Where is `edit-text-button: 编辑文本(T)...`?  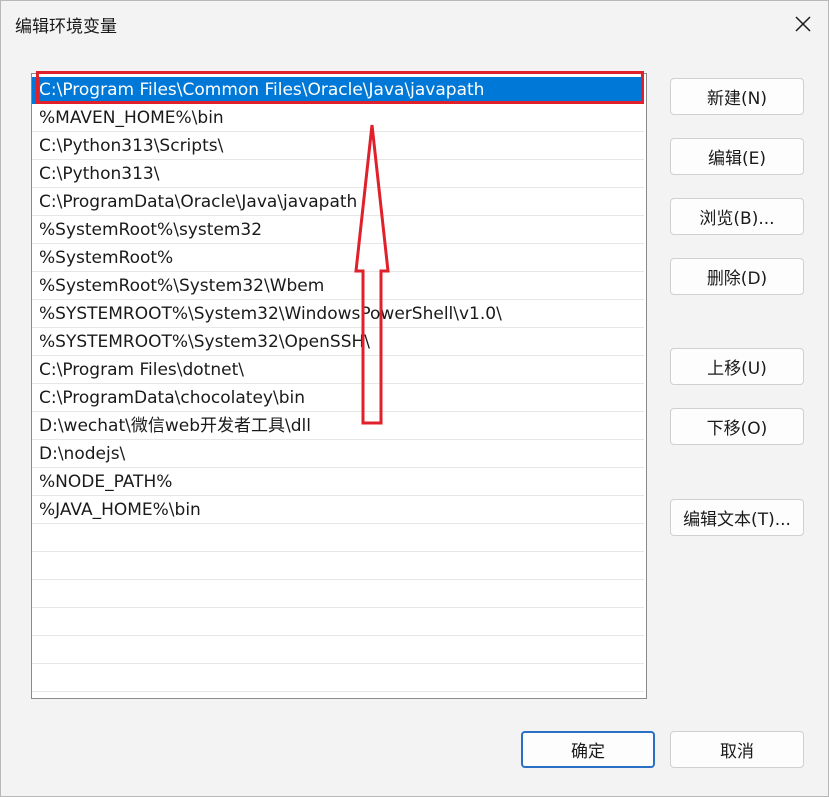 edit-text-button: 编辑文本(T)... is located at coordinates (737, 517).